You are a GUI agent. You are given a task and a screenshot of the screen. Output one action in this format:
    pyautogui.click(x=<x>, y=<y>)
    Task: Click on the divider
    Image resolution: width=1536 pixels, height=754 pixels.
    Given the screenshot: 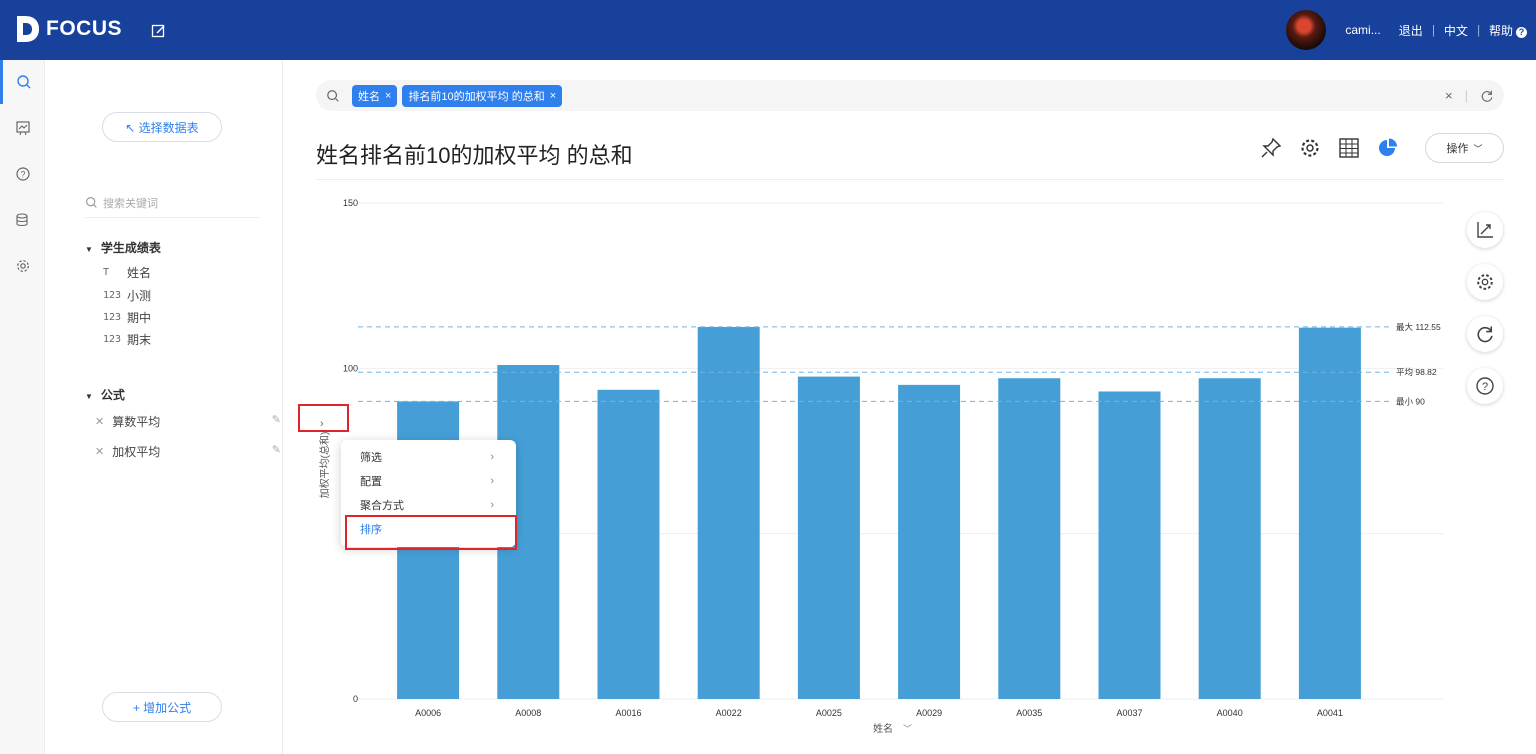 What is the action you would take?
    pyautogui.click(x=910, y=179)
    